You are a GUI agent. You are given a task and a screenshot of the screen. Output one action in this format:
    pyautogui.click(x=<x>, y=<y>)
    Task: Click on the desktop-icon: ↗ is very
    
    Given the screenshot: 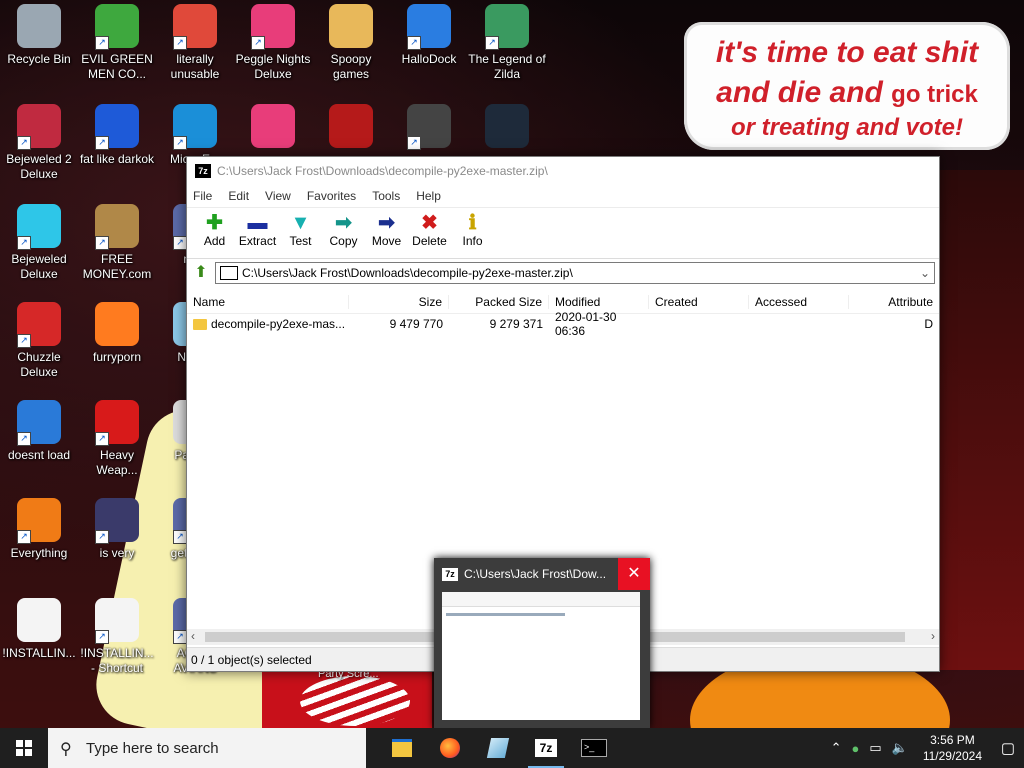 What is the action you would take?
    pyautogui.click(x=117, y=529)
    